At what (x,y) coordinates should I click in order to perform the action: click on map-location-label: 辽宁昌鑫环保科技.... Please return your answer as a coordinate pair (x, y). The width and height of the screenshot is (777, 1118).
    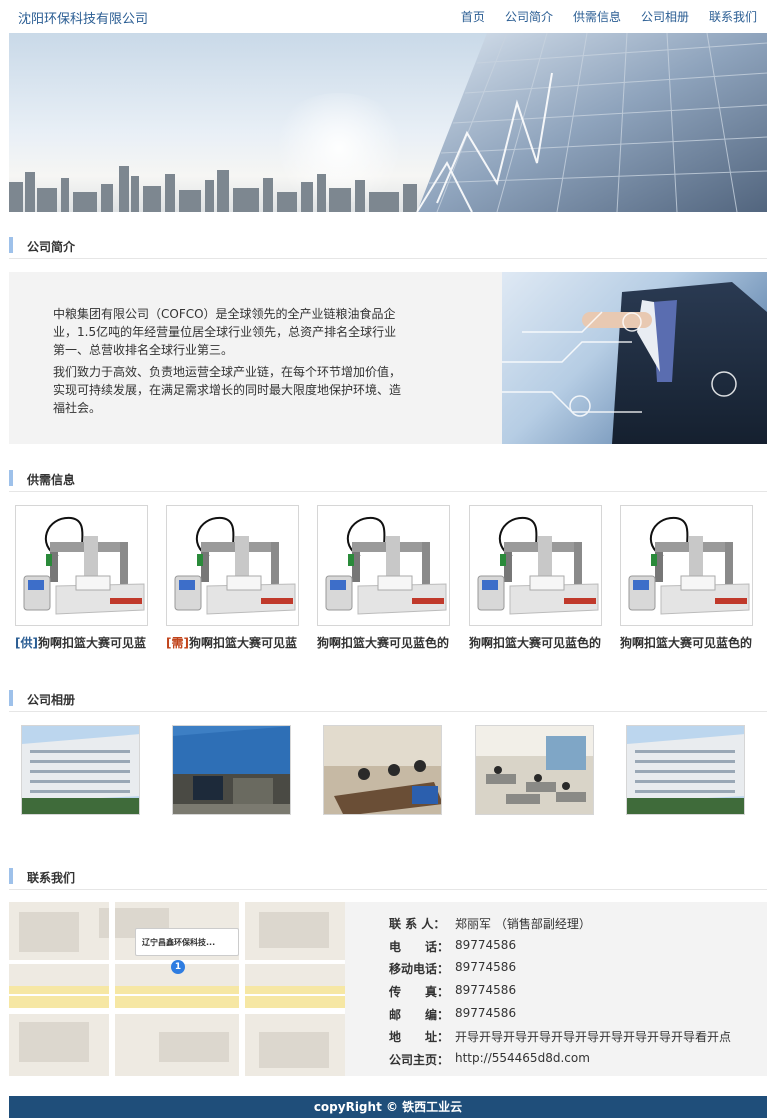
    Looking at the image, I should click on (187, 942).